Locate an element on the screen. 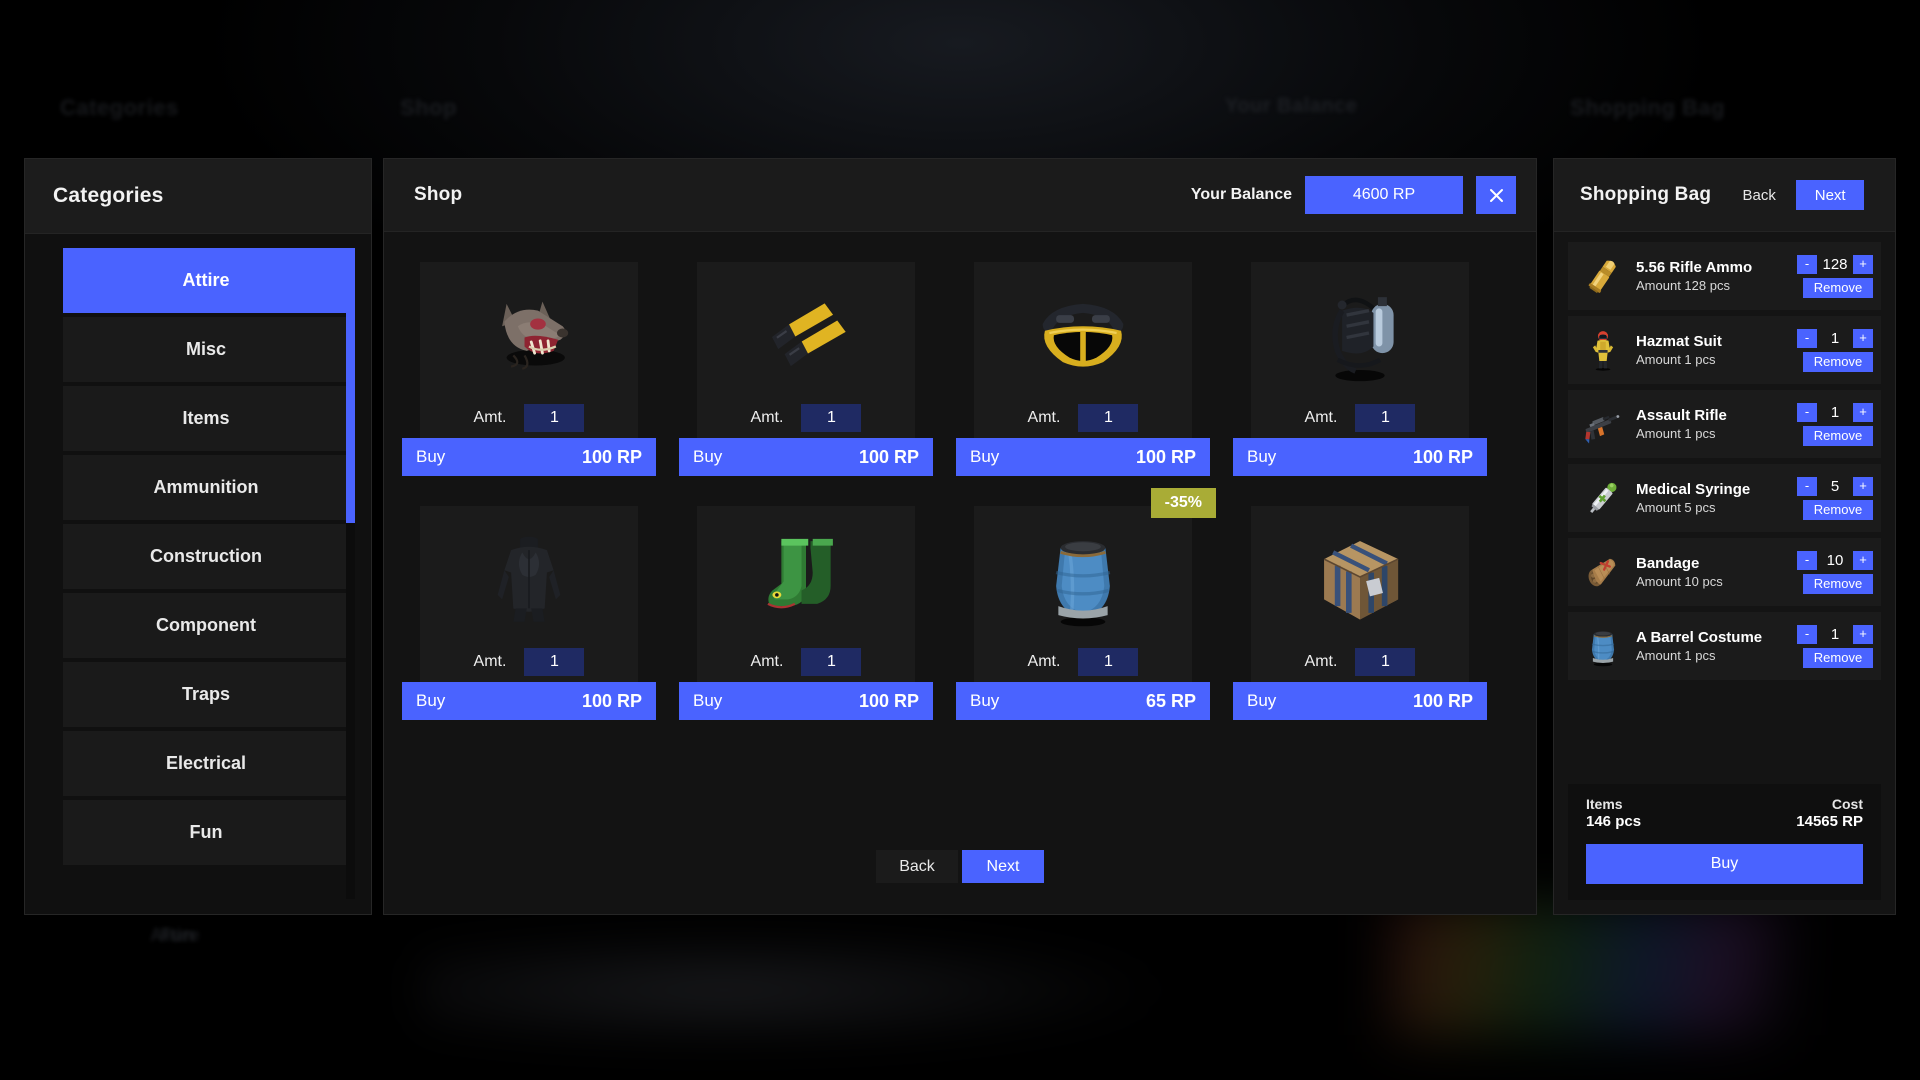 The height and width of the screenshot is (1080, 1920). background-ghost-label: Fun is located at coordinates (177, 935).